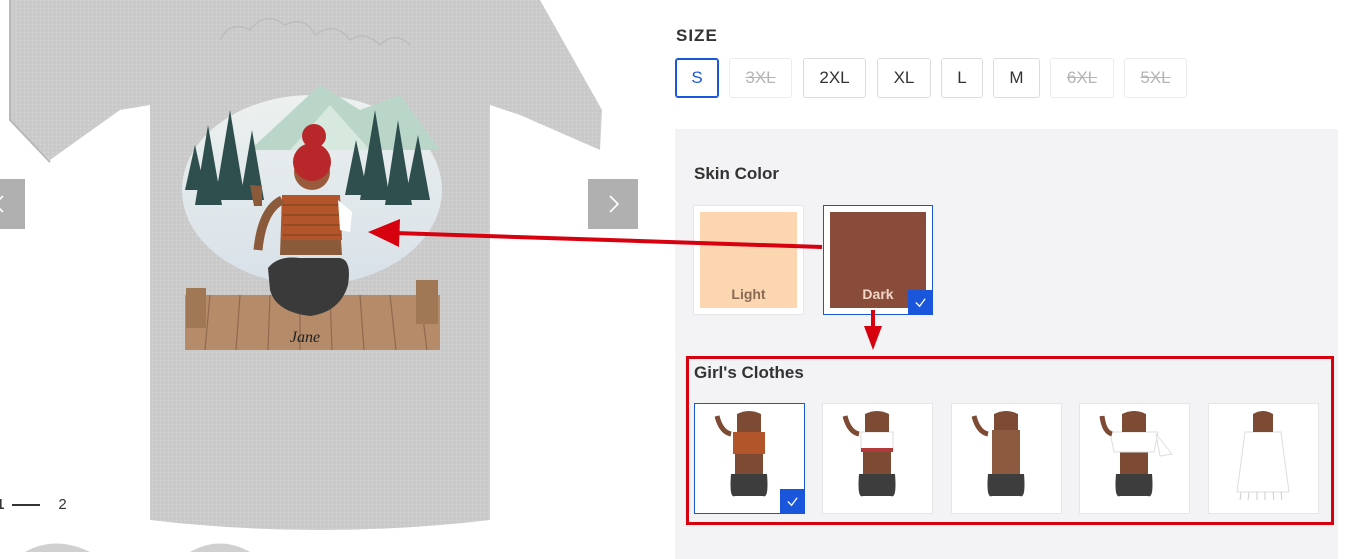 The width and height of the screenshot is (1361, 559). What do you see at coordinates (834, 78) in the screenshot?
I see `size-option-2xl: 2XL` at bounding box center [834, 78].